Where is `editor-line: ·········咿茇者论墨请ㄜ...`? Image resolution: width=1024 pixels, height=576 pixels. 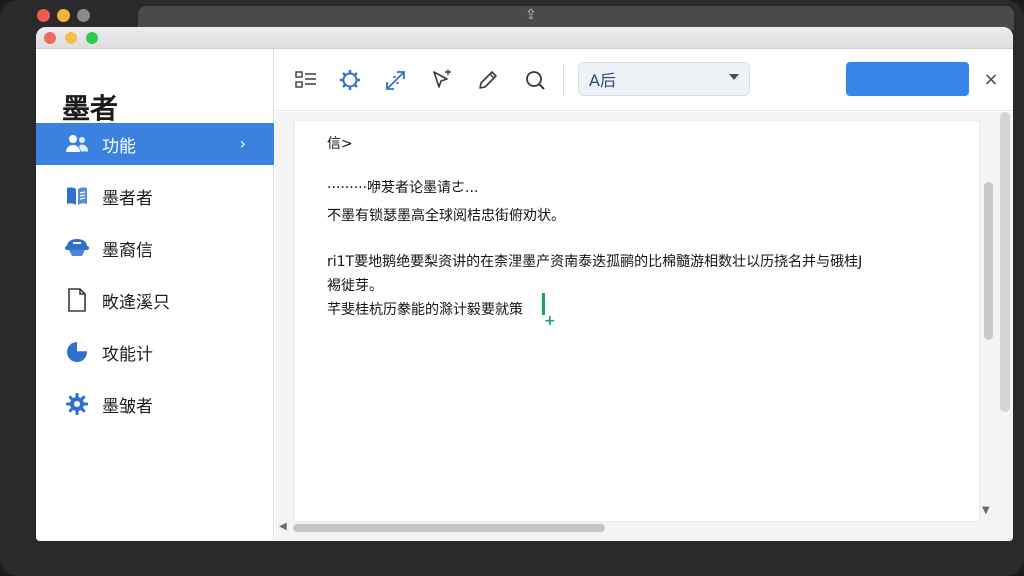
editor-line: ·········咿茇者论墨请ㄜ... is located at coordinates (403, 188).